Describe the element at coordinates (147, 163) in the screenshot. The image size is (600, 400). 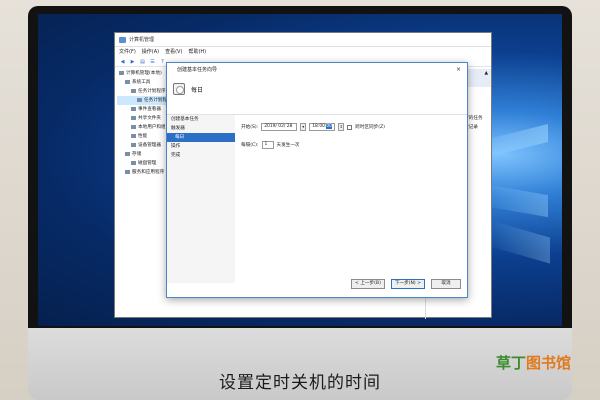
I see `tree-item-label: 磁盘管理` at that location.